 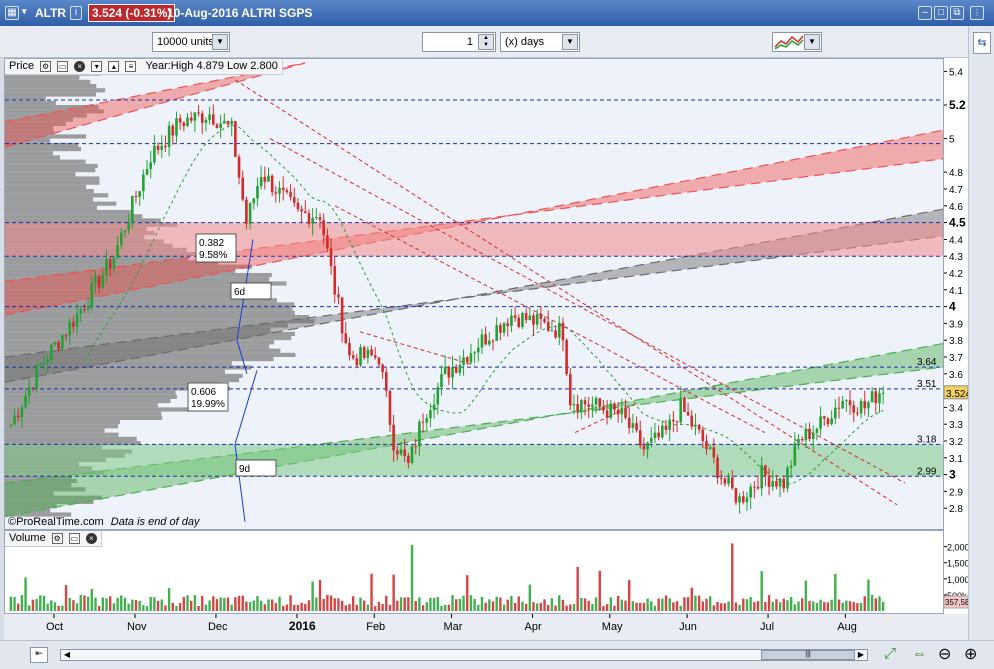 What do you see at coordinates (131, 66) in the screenshot?
I see `properties-icon: ≡` at bounding box center [131, 66].